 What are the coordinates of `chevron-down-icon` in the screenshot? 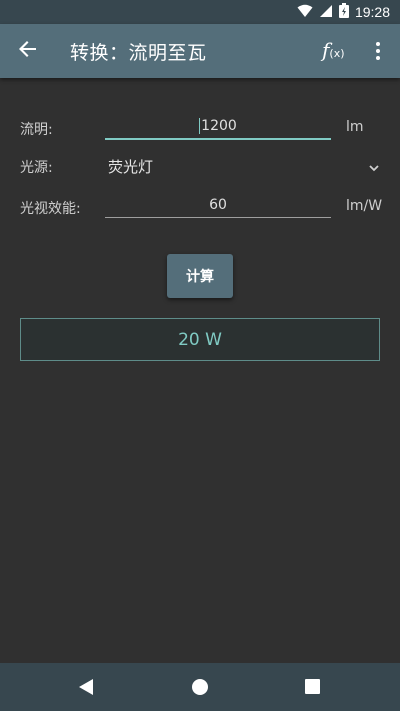 It's located at (375, 166).